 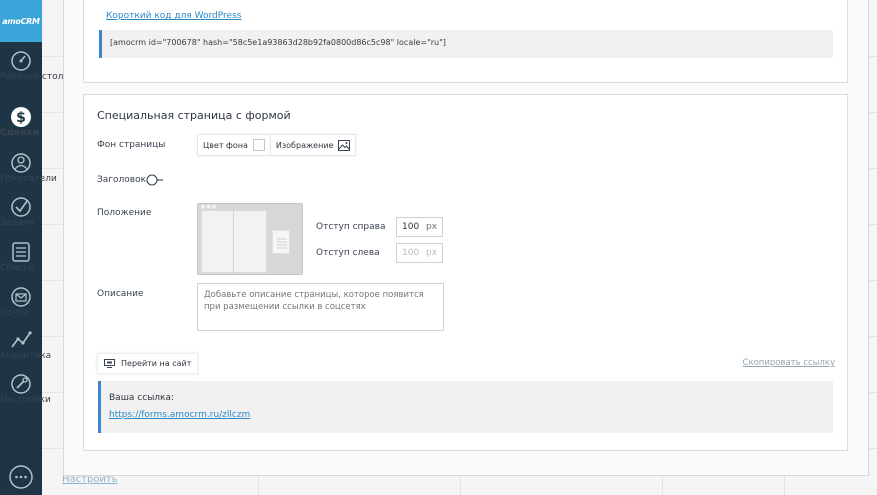 I want to click on position-label: Положение, so click(x=124, y=213).